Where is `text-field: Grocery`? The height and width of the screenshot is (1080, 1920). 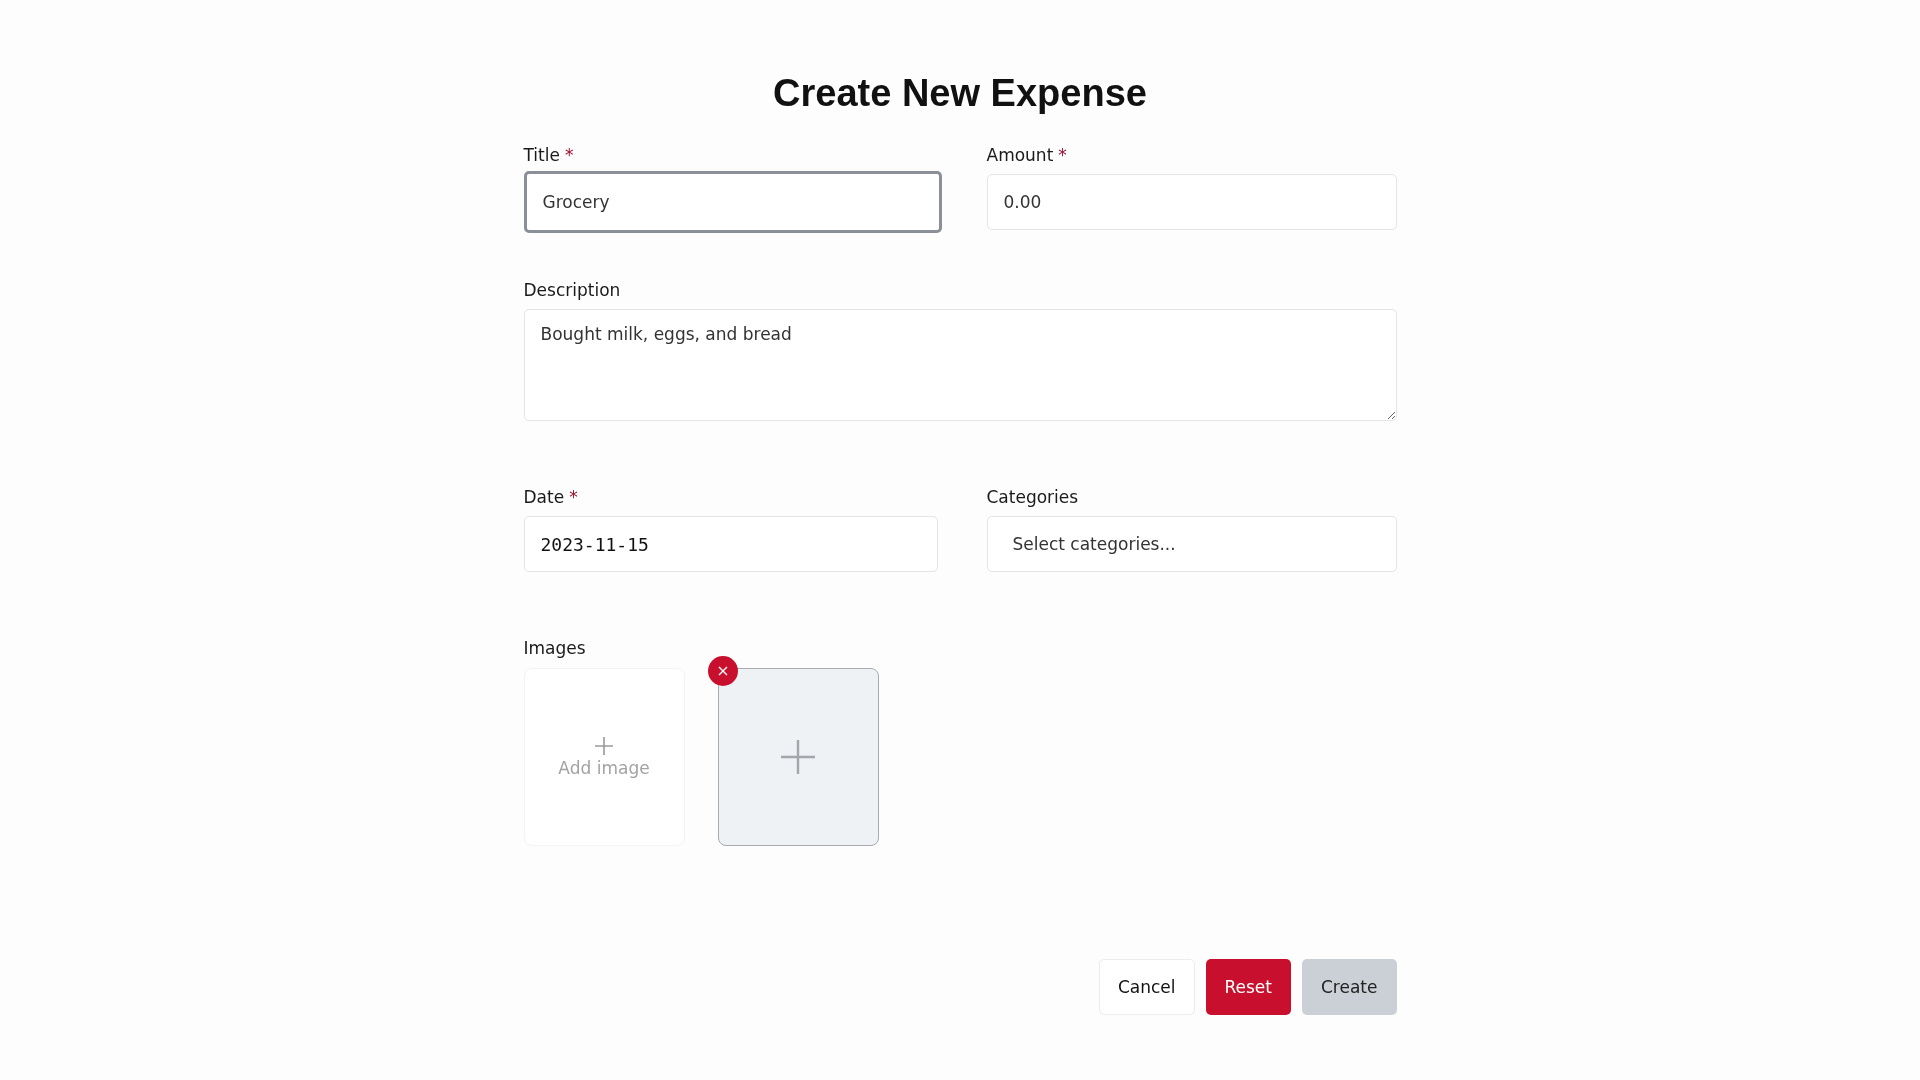
text-field: Grocery is located at coordinates (732, 202).